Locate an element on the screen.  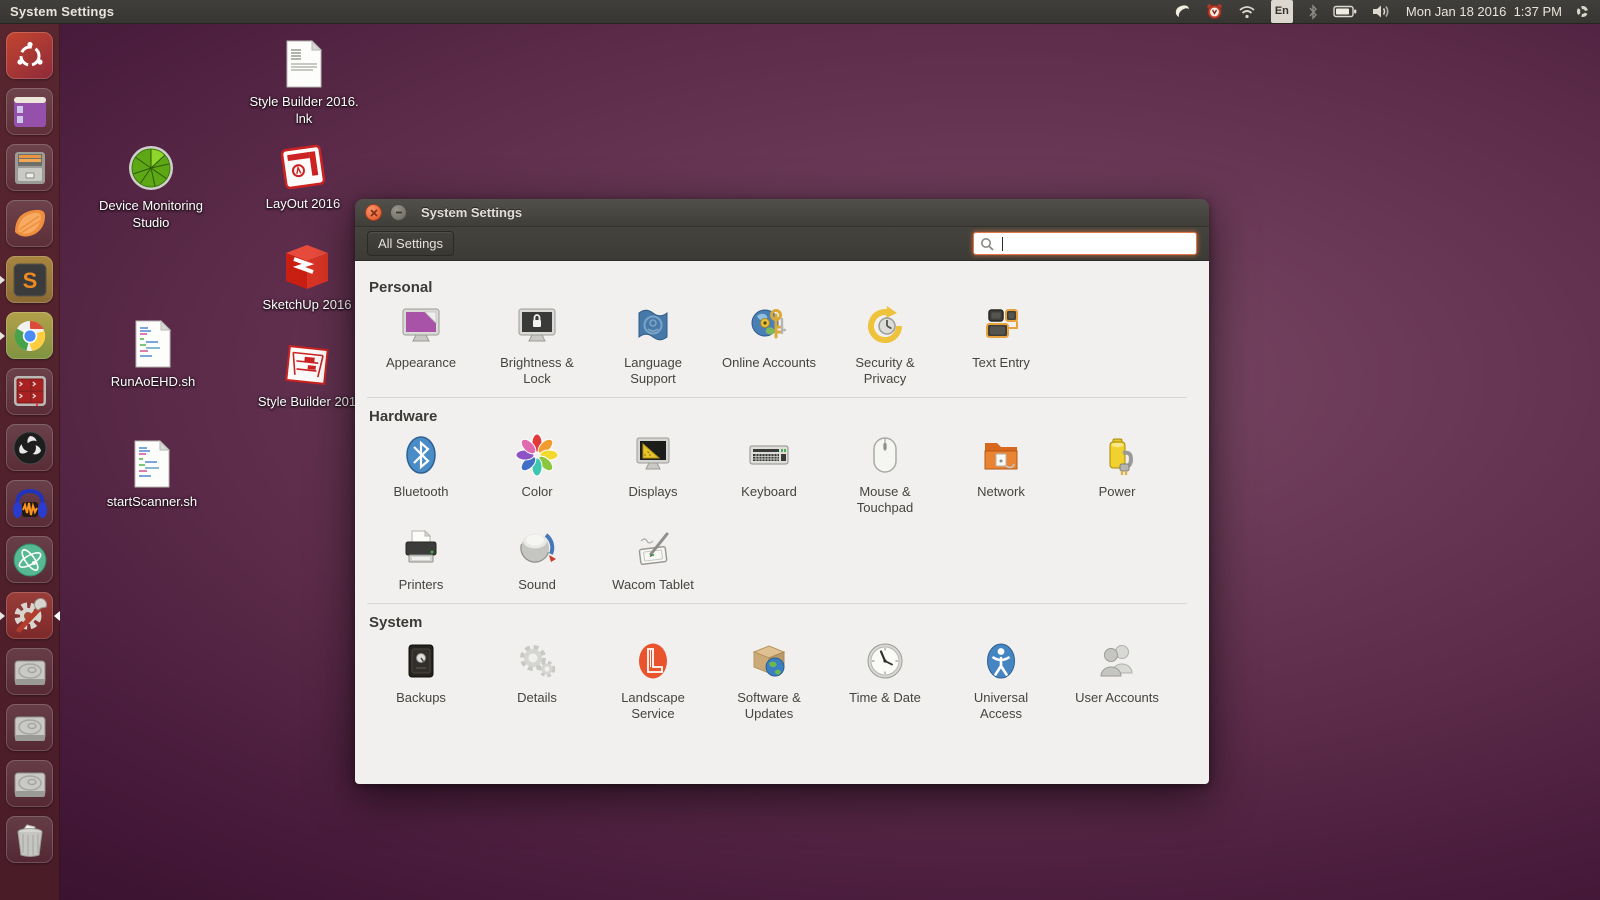
minimize-button is located at coordinates (398, 212).